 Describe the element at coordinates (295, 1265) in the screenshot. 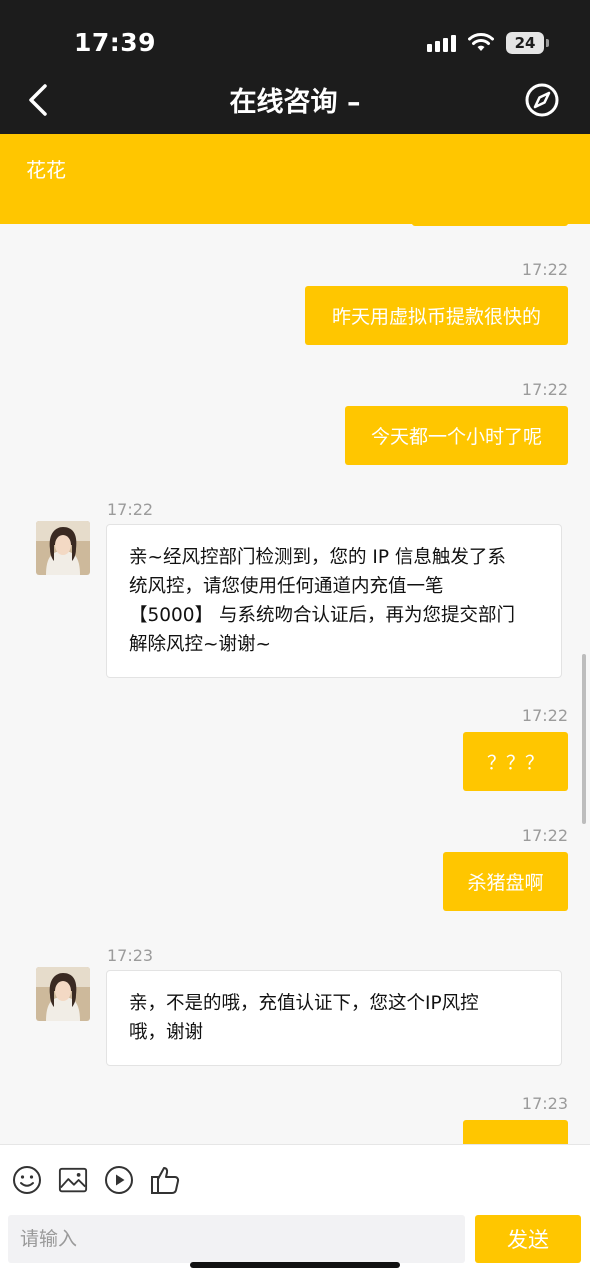

I see `home-indicator` at that location.